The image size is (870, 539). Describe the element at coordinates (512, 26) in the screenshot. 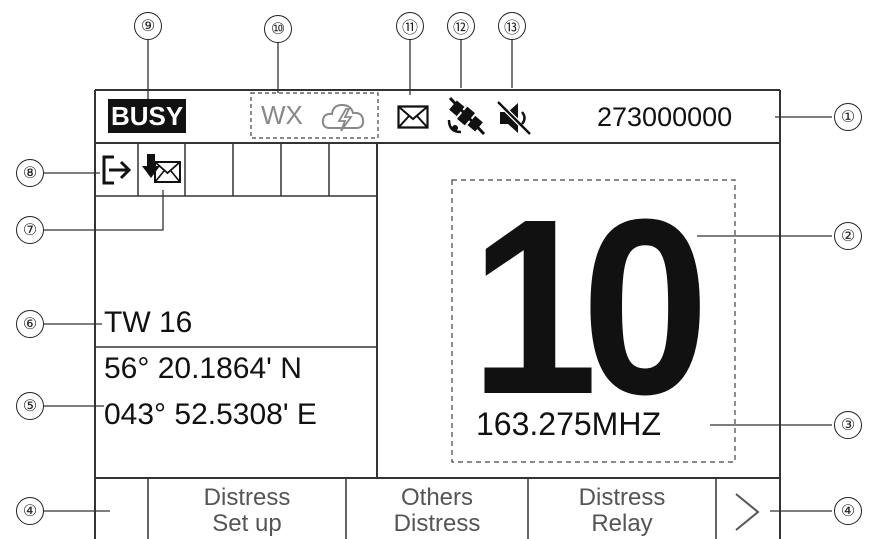

I see `callout-13: ⑬` at that location.